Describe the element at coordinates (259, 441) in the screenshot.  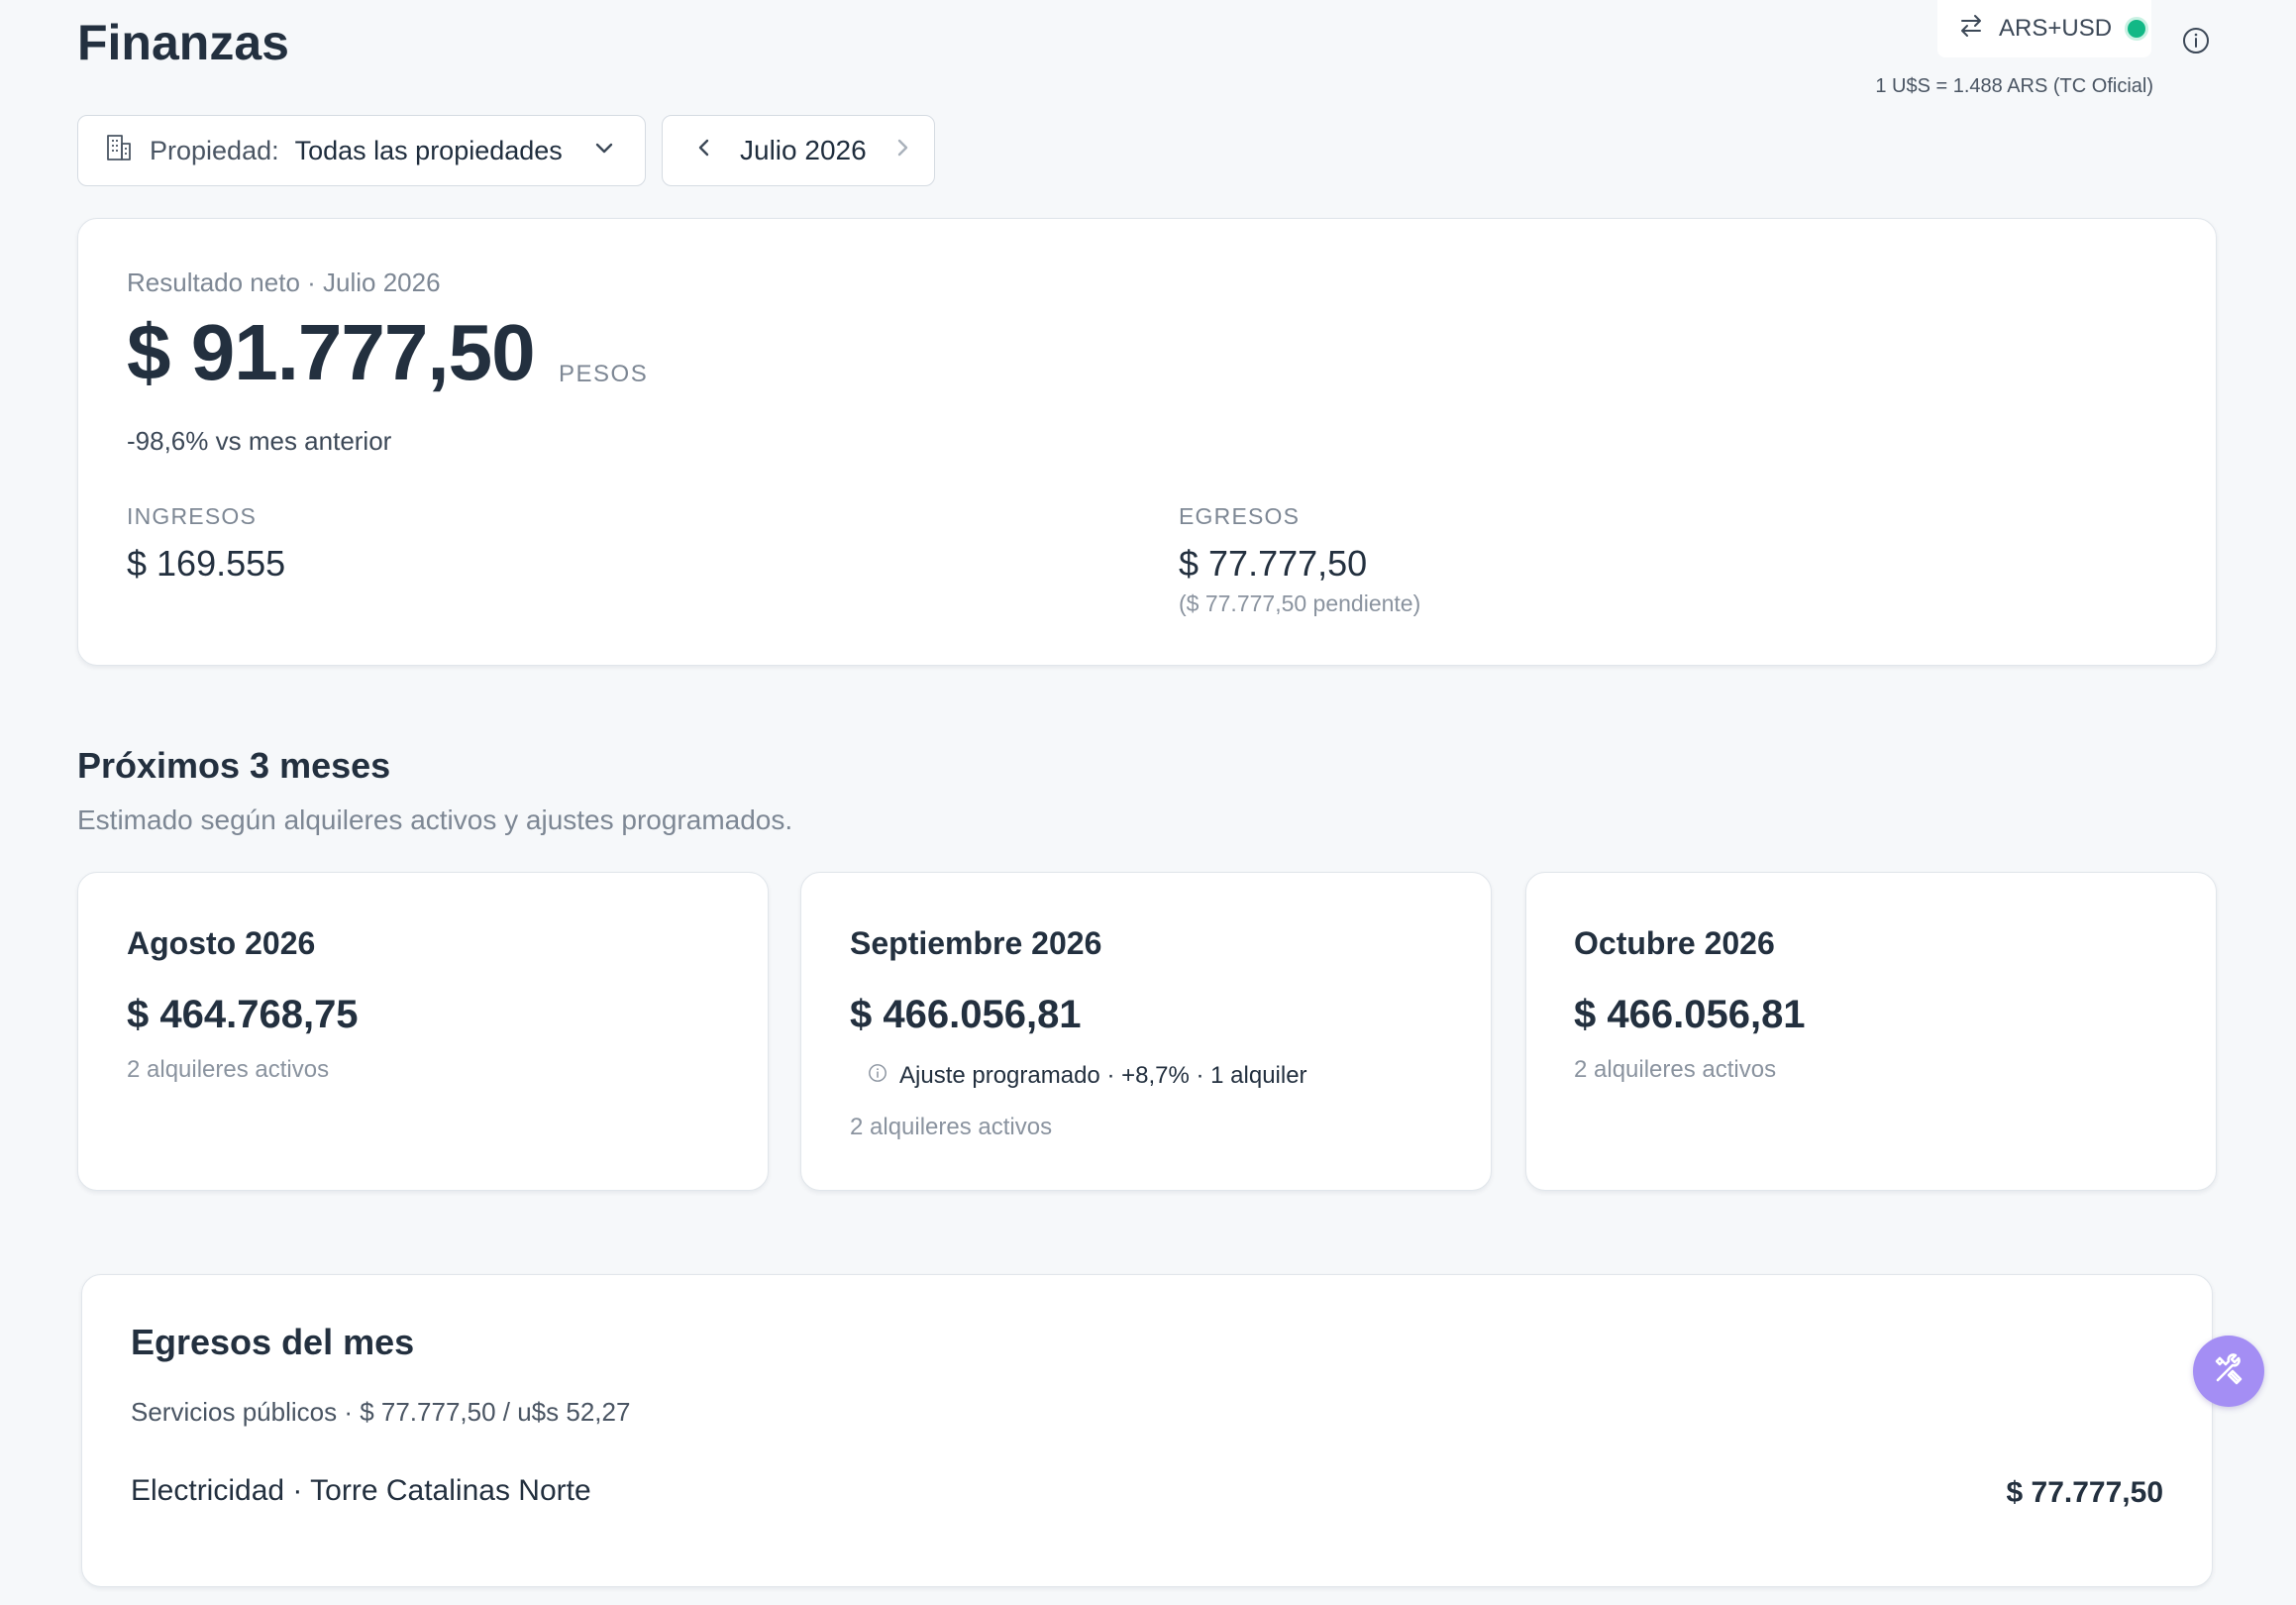
I see `net-result-comparison: -98,6% vs mes anterior` at that location.